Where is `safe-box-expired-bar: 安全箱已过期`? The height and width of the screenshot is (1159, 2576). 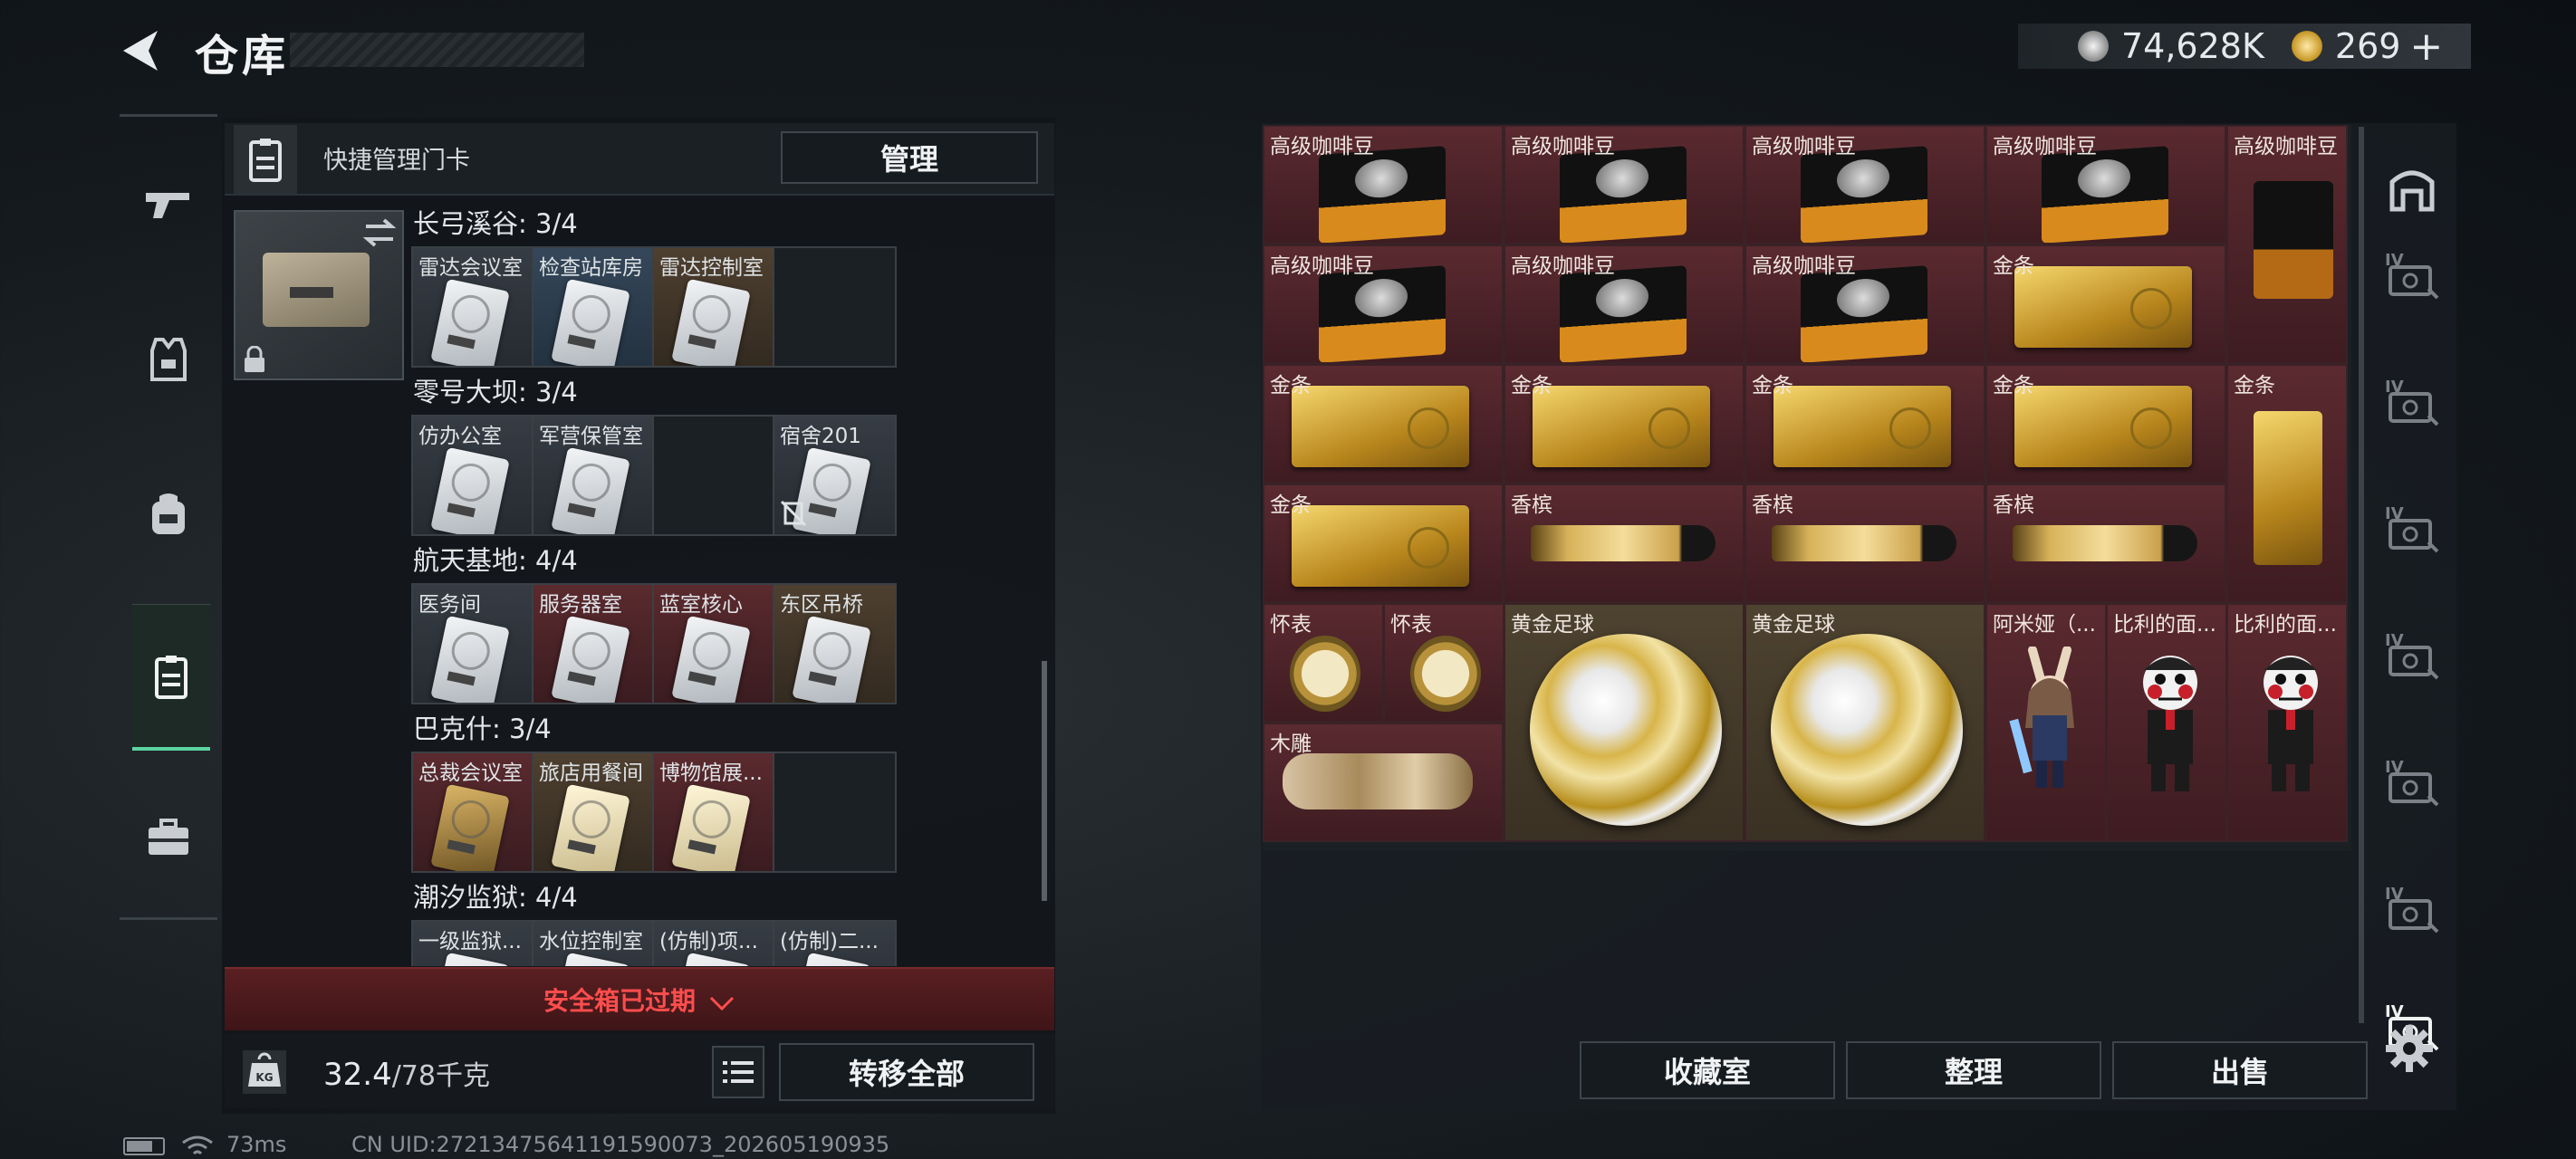
safe-box-expired-bar: 安全箱已过期 is located at coordinates (639, 999).